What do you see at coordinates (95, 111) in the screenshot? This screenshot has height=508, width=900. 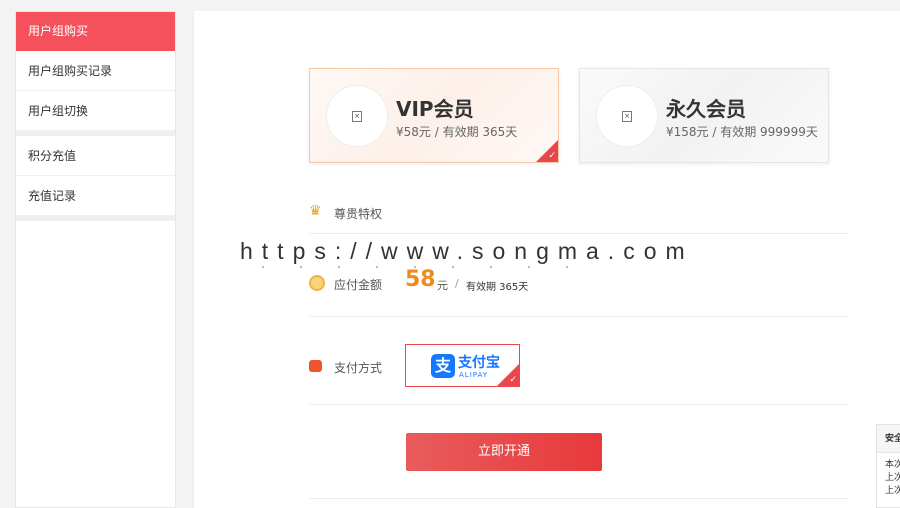 I see `sidebar-item-group-switch: 用户组切换` at bounding box center [95, 111].